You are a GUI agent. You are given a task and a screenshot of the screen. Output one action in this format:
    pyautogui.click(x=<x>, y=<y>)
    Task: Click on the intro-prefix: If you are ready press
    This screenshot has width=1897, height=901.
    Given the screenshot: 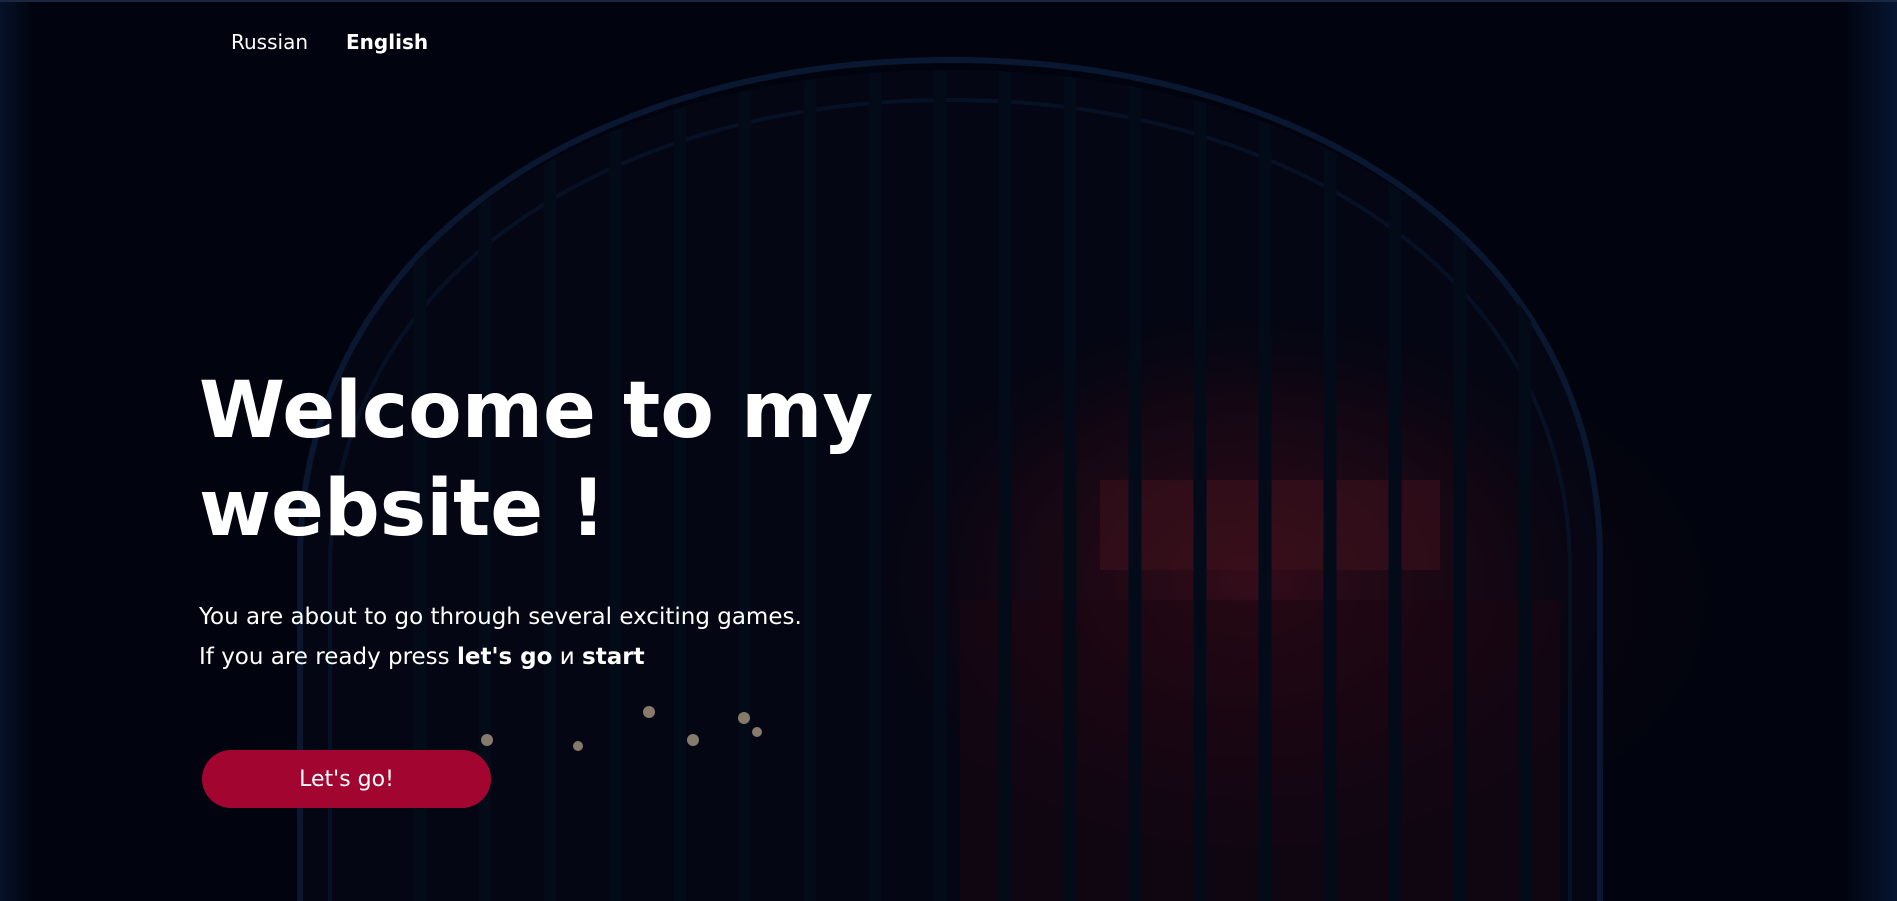 What is the action you would take?
    pyautogui.click(x=328, y=657)
    